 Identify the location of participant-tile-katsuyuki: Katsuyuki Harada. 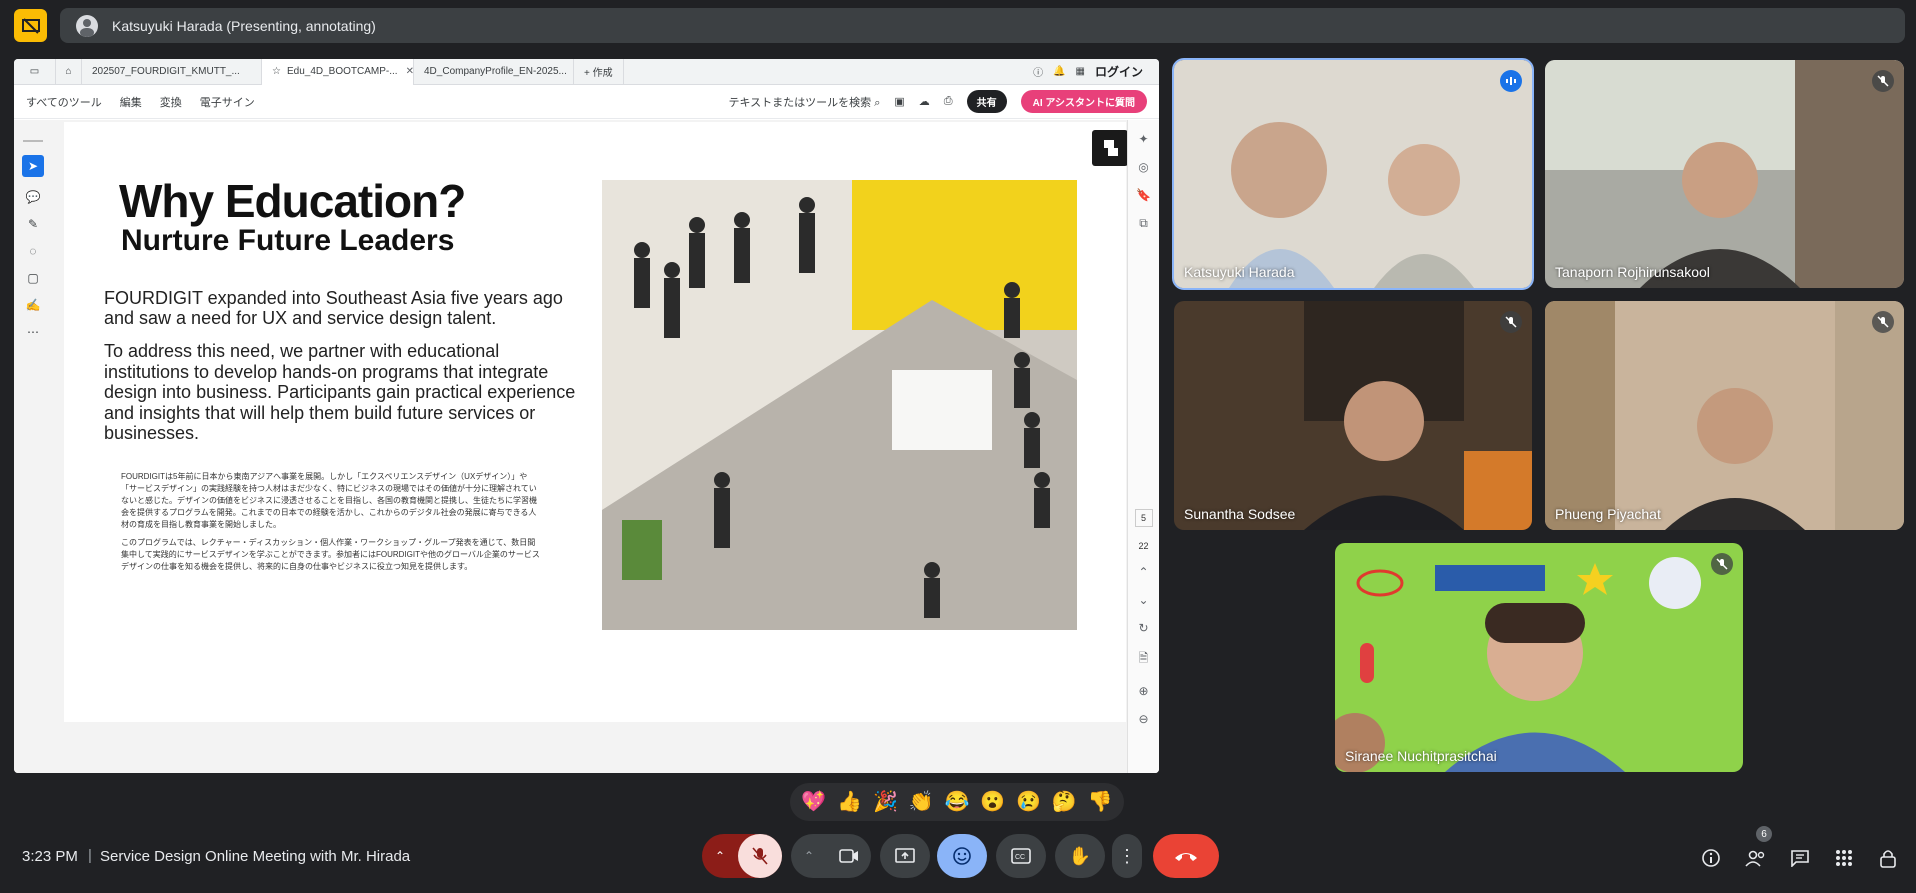
(1353, 174).